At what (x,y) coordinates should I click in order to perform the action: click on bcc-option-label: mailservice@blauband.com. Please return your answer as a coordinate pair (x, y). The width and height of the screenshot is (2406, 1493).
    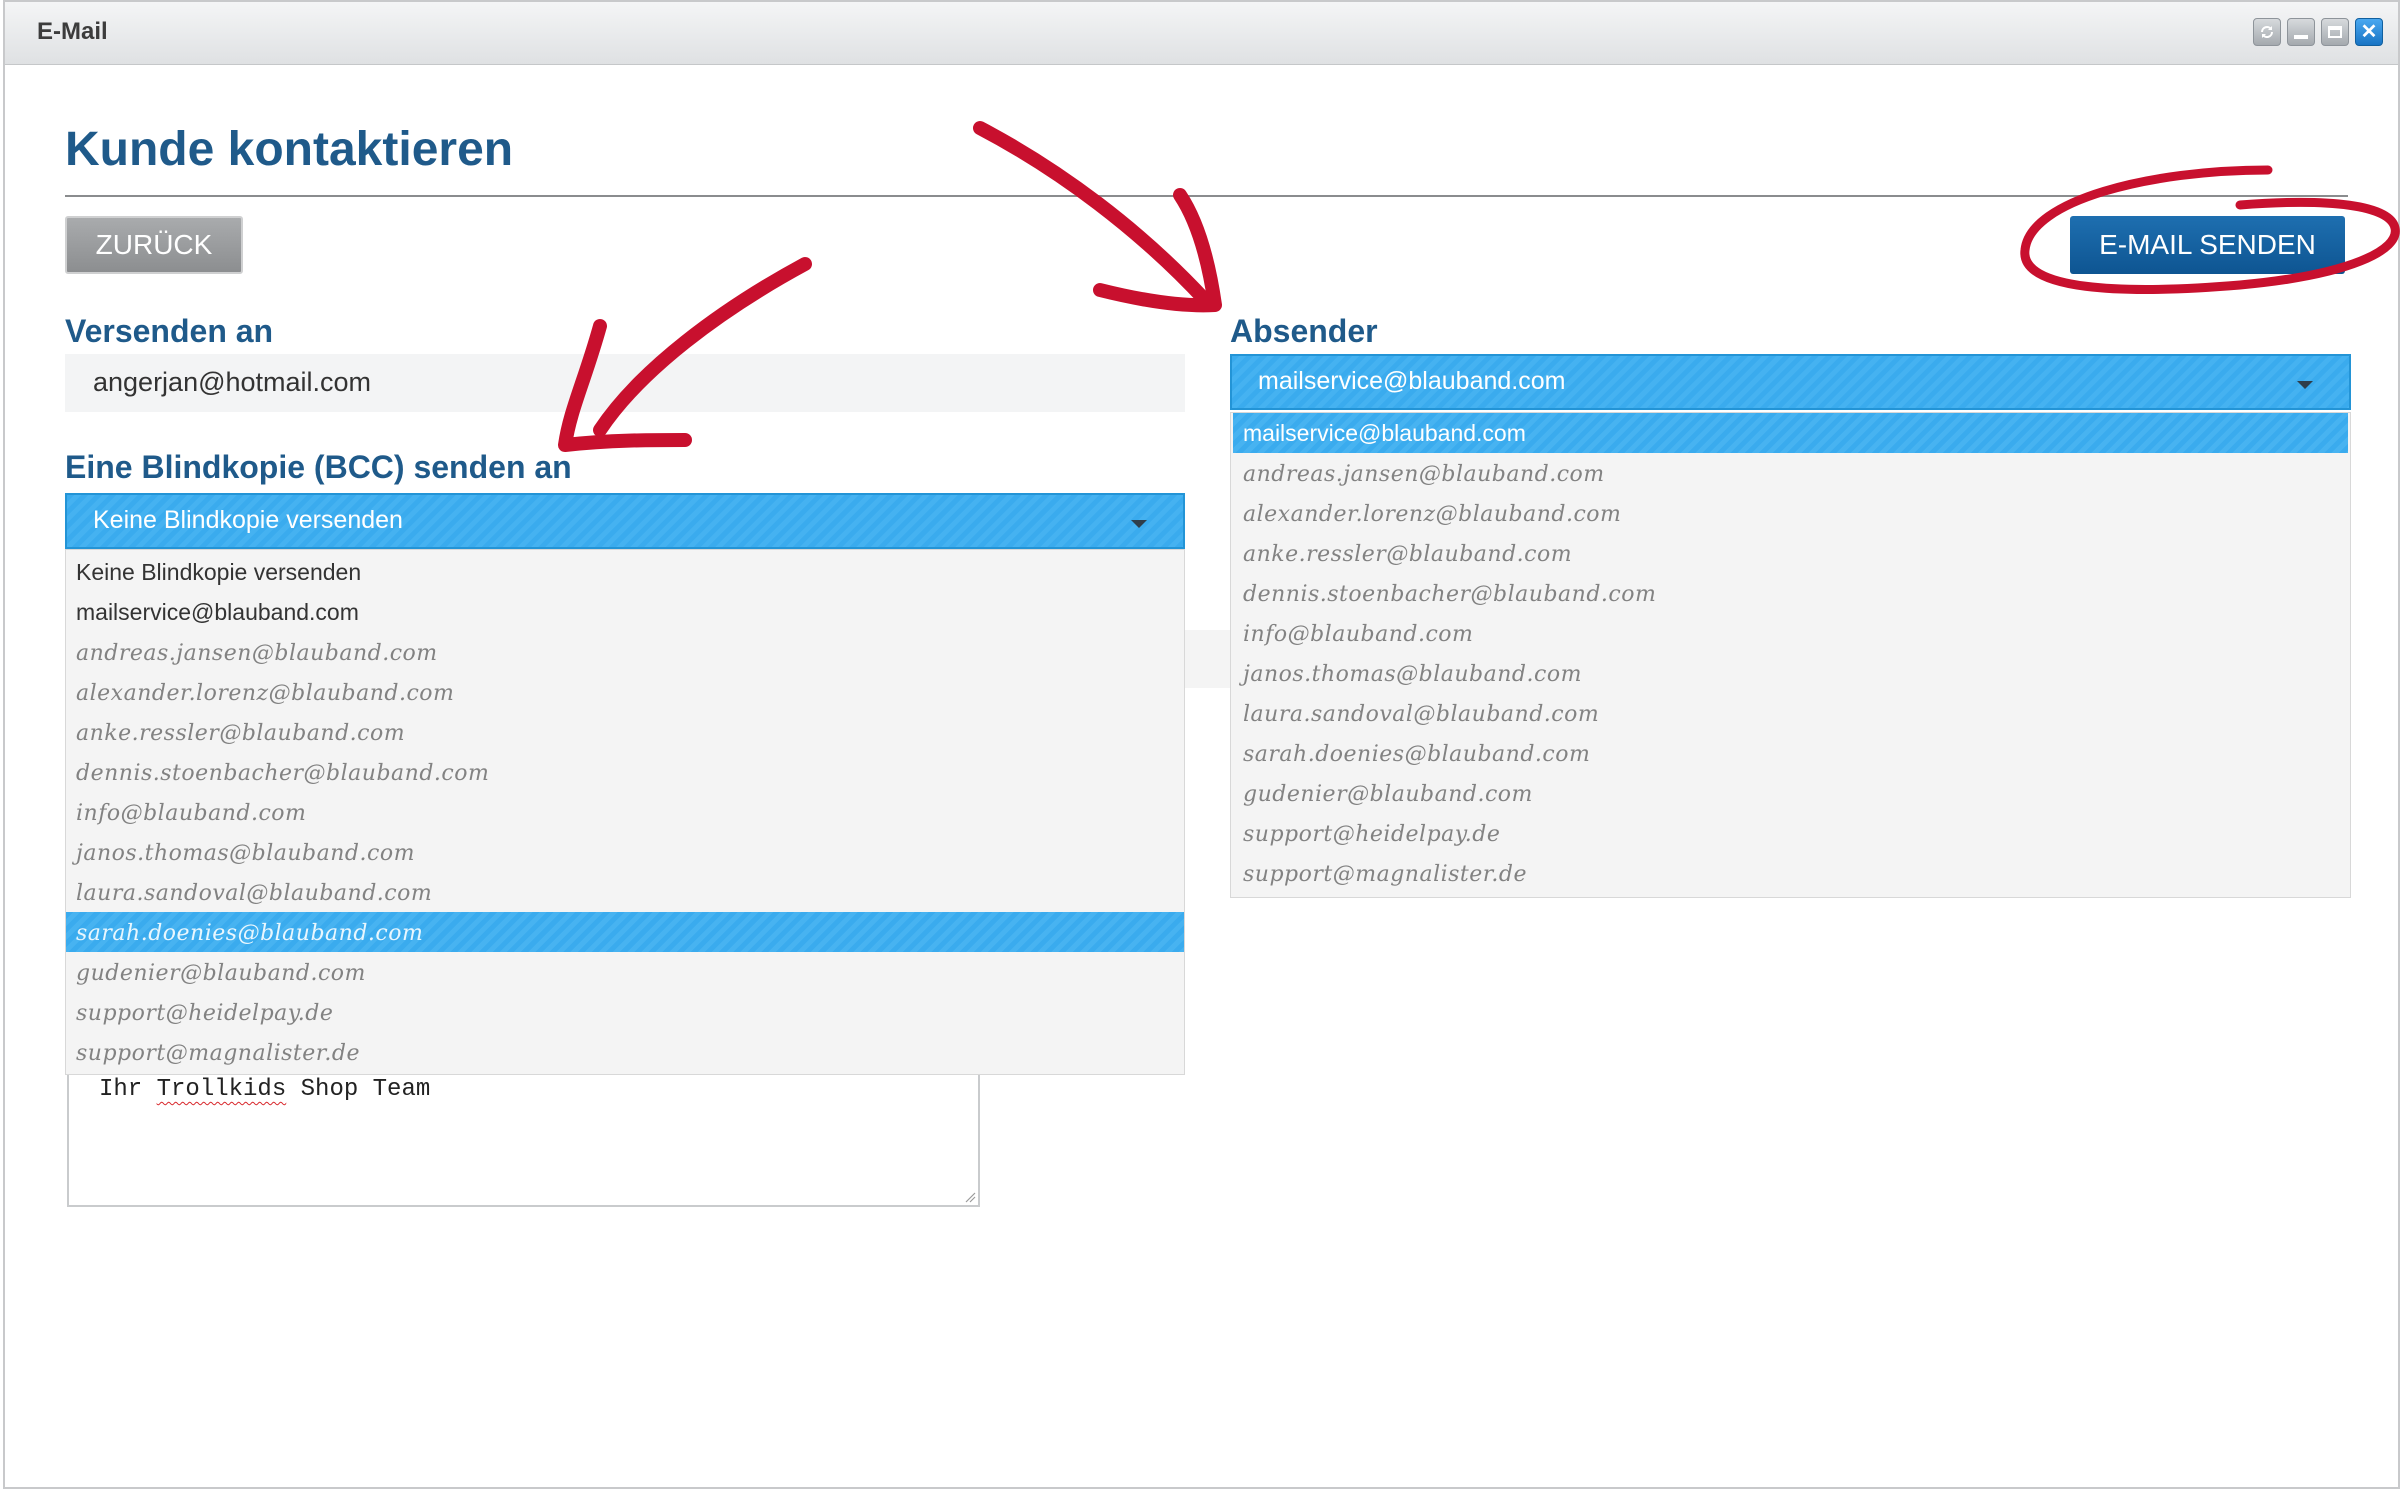
    Looking at the image, I should click on (217, 612).